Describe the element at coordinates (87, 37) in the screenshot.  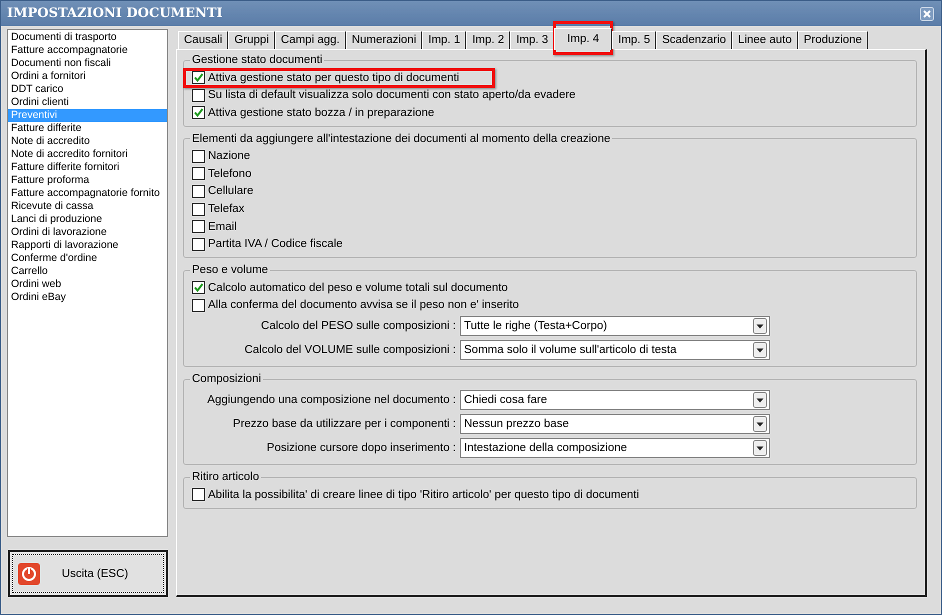
I see `list-item: Documenti di trasporto` at that location.